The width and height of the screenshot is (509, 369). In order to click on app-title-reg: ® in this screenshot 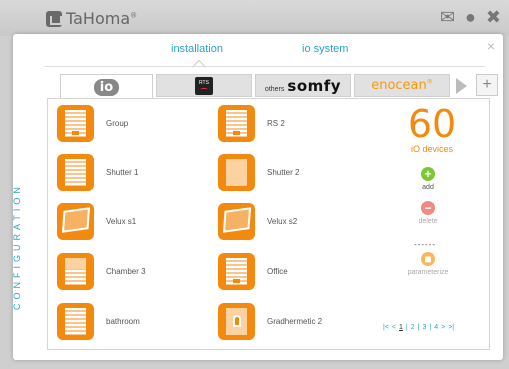, I will do `click(134, 15)`.